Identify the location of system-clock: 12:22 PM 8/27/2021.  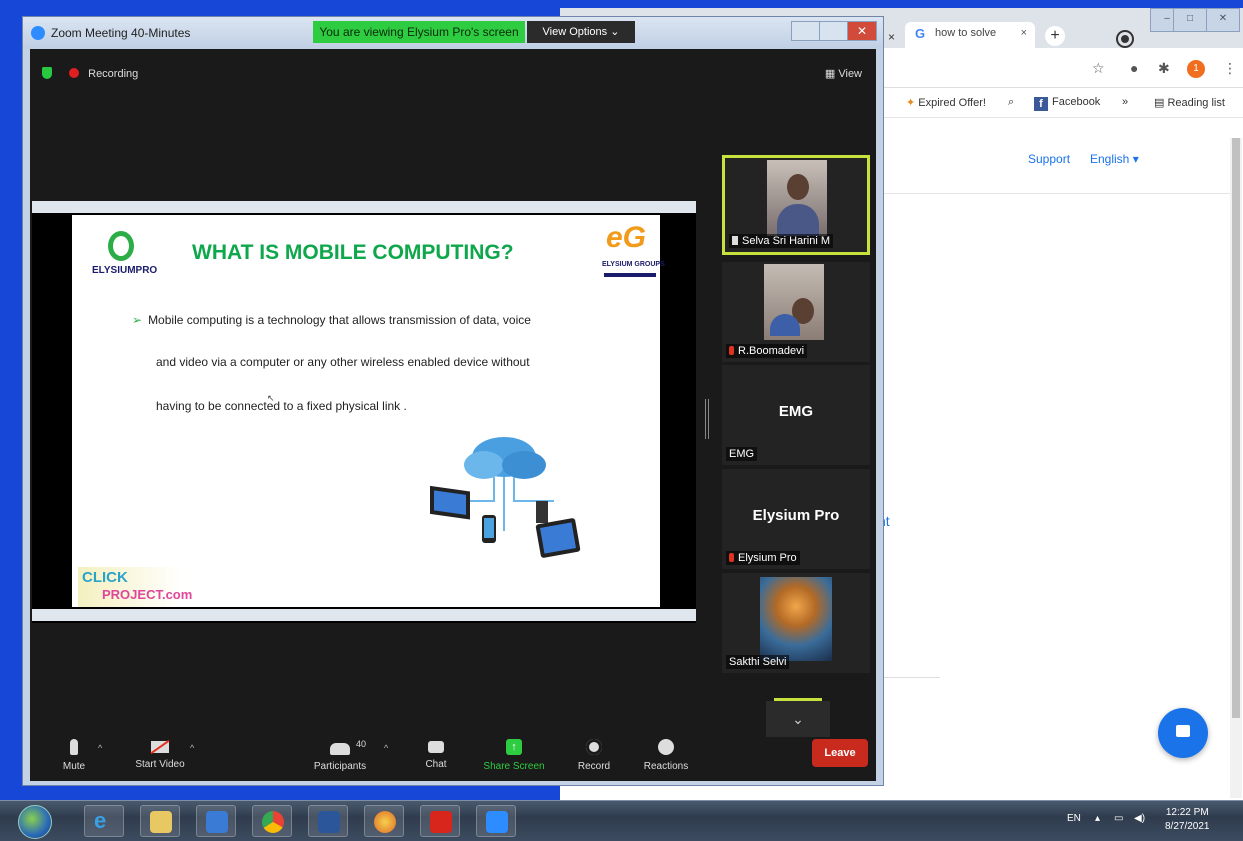
(1187, 820).